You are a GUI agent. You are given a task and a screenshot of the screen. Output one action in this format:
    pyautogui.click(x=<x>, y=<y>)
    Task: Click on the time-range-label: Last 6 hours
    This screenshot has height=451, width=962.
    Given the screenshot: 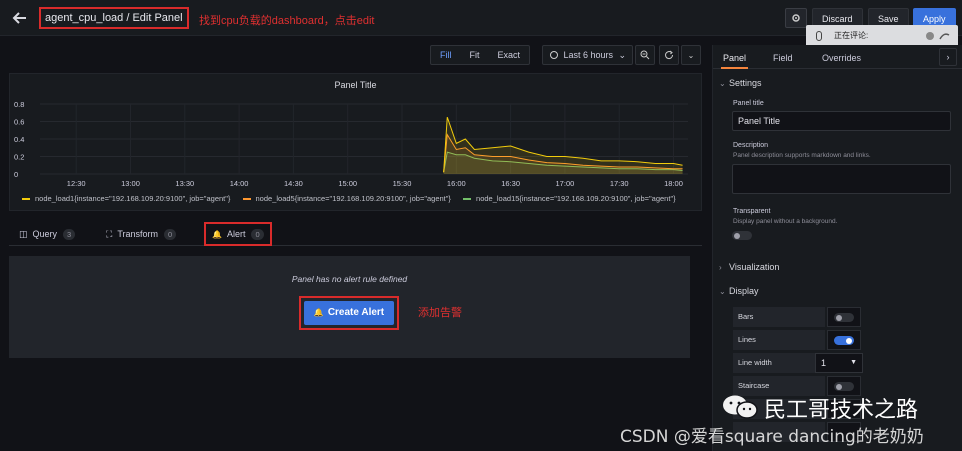 What is the action you would take?
    pyautogui.click(x=588, y=55)
    